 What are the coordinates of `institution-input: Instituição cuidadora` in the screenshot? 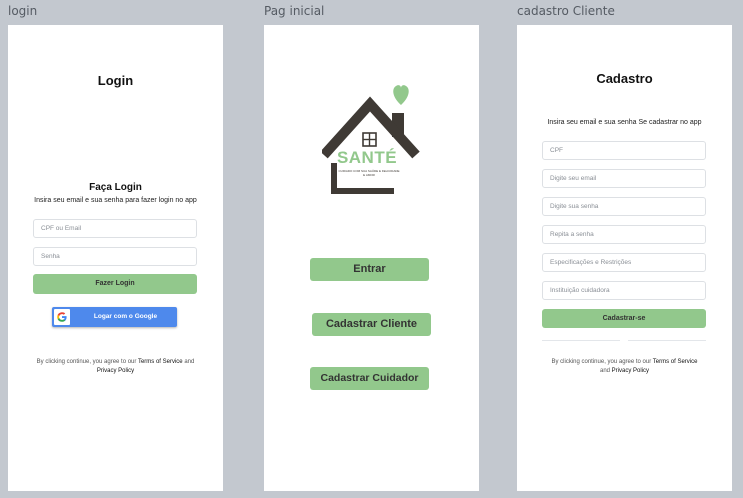 It's located at (624, 290).